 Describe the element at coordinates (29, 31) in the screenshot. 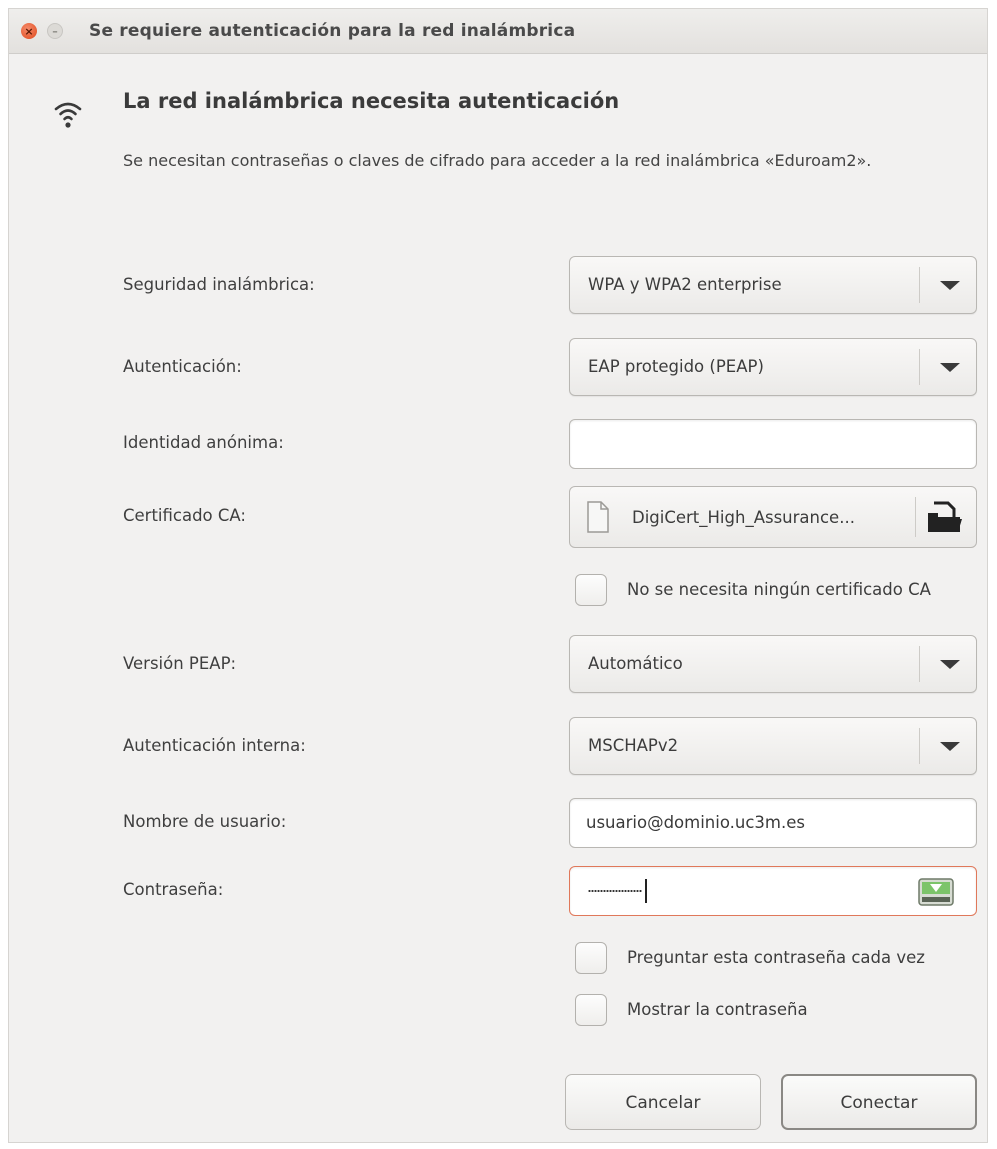

I see `close-icon: ×` at that location.